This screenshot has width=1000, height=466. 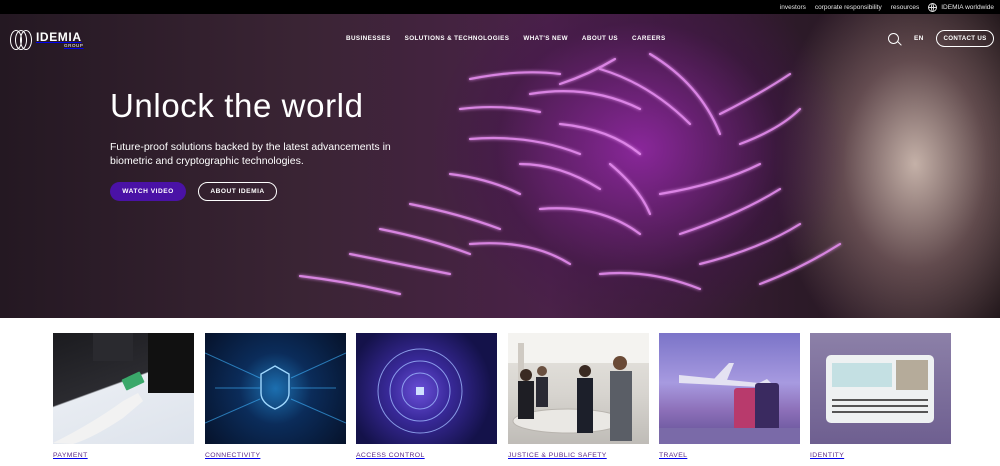 I want to click on search-icon, so click(x=893, y=38).